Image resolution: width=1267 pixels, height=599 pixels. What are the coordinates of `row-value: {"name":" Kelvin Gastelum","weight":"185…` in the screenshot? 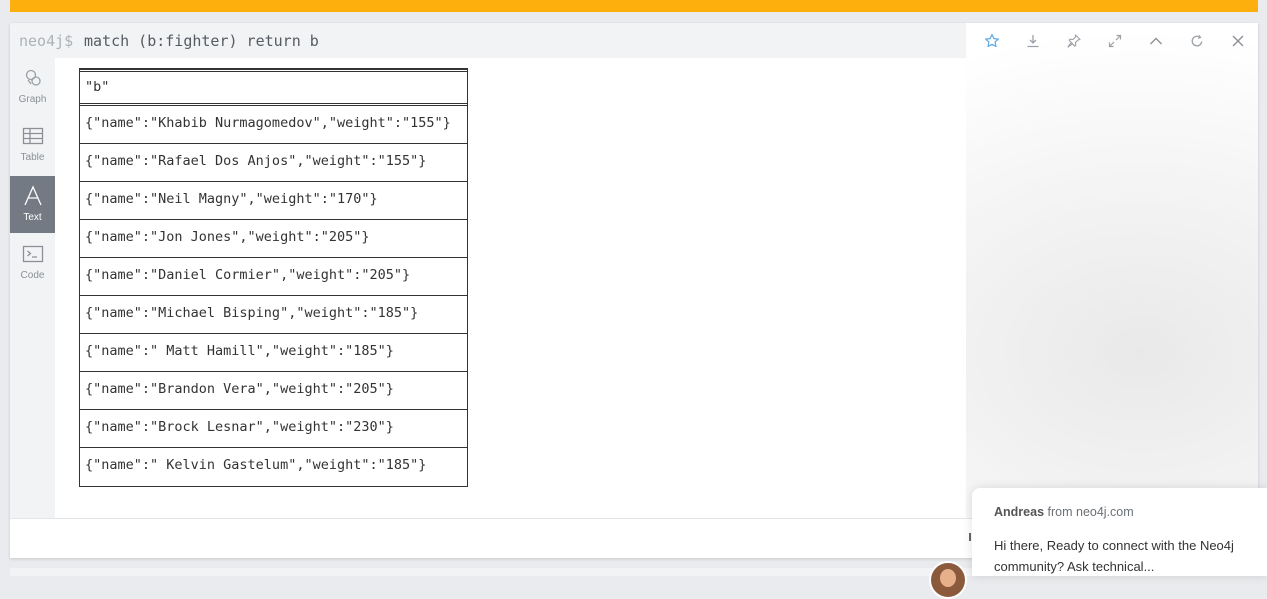 It's located at (256, 465).